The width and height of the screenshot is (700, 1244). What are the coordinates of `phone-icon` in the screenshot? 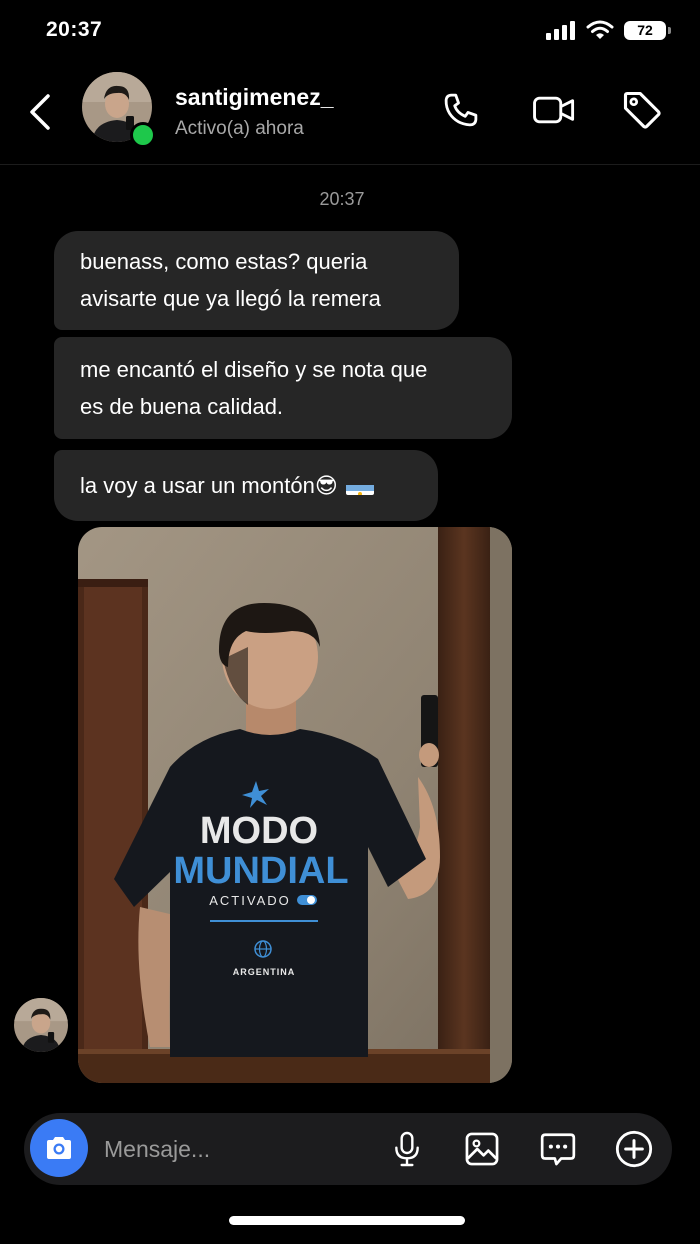 It's located at (461, 110).